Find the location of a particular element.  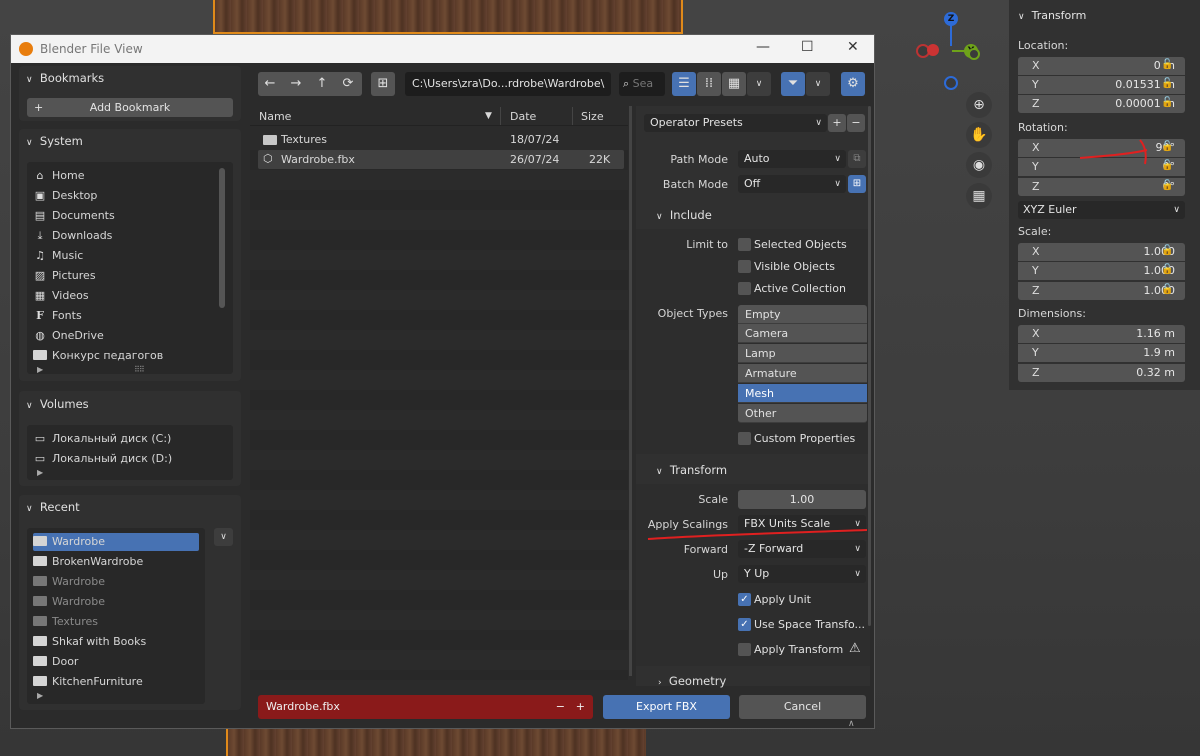

object-type-empty: Empty is located at coordinates (802, 314).